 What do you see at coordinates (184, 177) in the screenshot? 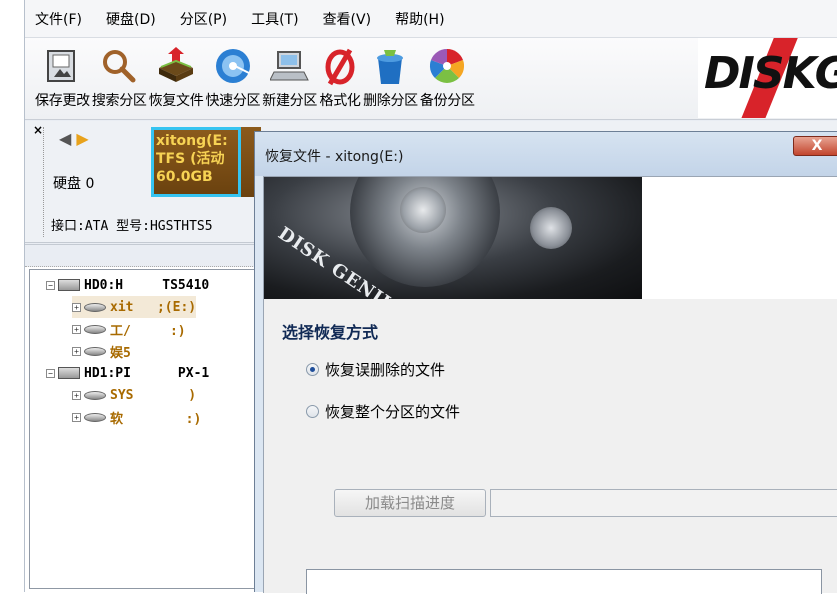
I see `partition-size: 60.0GB` at bounding box center [184, 177].